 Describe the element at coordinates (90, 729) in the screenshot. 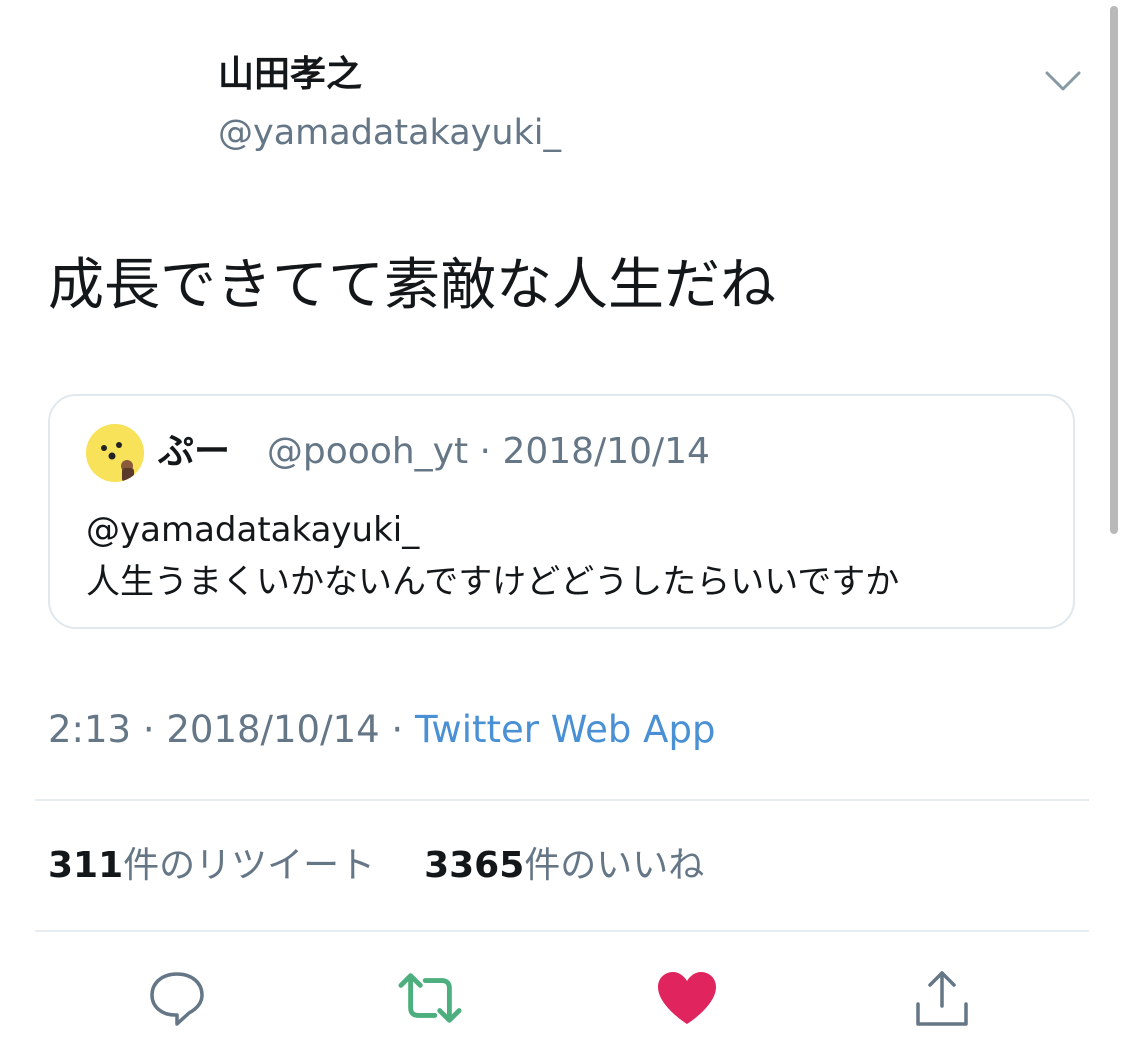

I see `tweet-time: 2:13` at that location.